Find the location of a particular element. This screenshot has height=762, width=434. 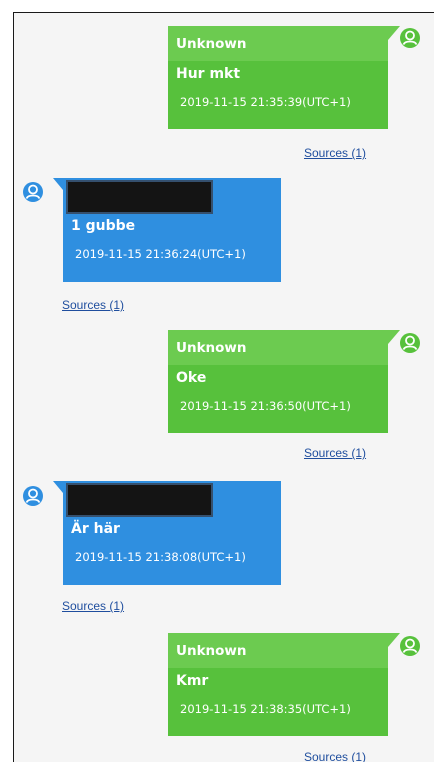

message-text: Kmr is located at coordinates (192, 681).